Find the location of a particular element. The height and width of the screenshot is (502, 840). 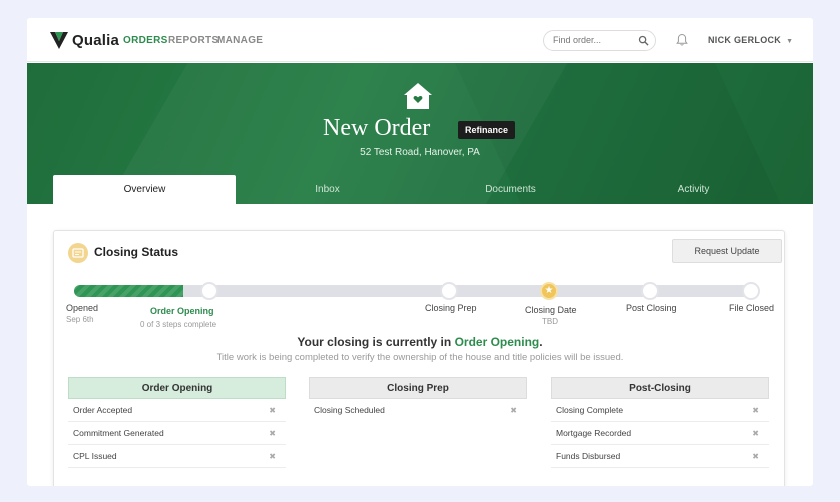

step-date-opened: Sep 6th is located at coordinates (80, 319).